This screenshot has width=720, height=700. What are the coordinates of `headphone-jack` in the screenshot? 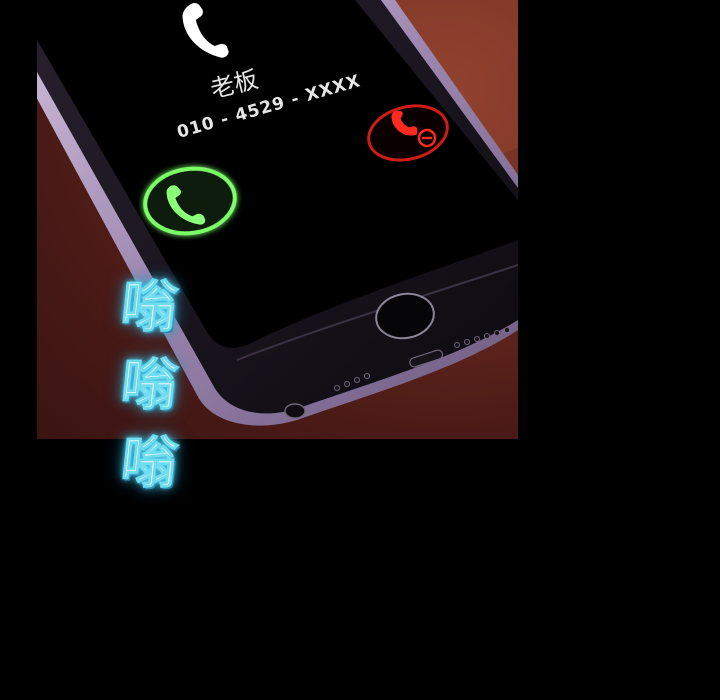 It's located at (295, 411).